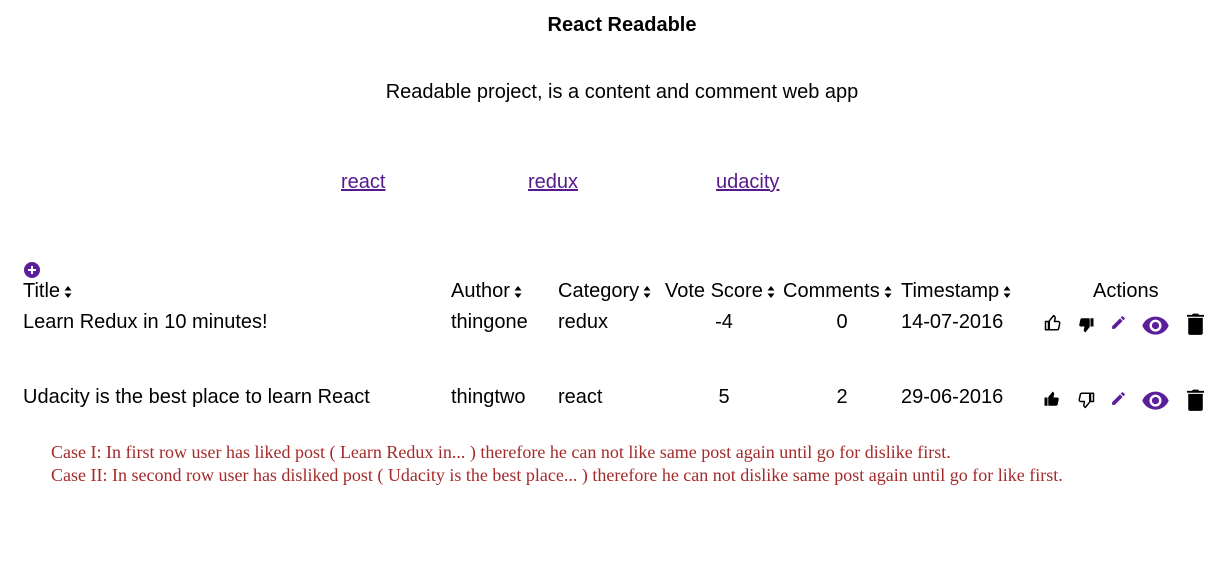  I want to click on add-post-button, so click(32, 270).